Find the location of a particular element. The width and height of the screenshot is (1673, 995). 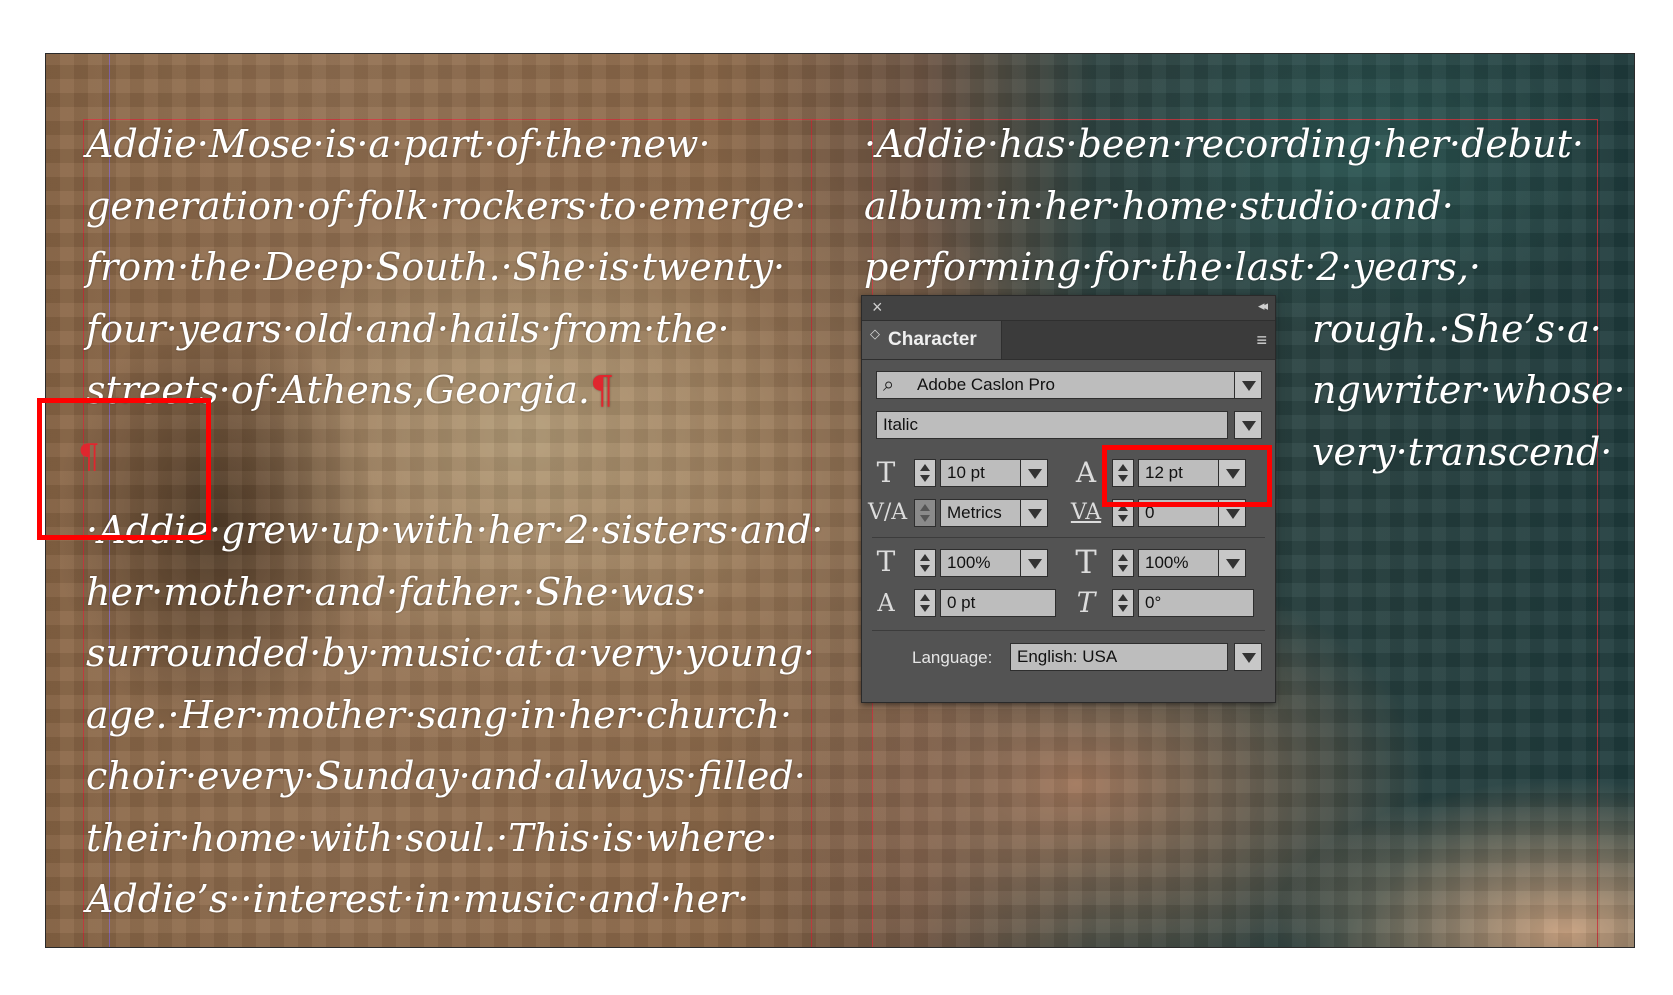

baseline-shift-stepper is located at coordinates (925, 603).